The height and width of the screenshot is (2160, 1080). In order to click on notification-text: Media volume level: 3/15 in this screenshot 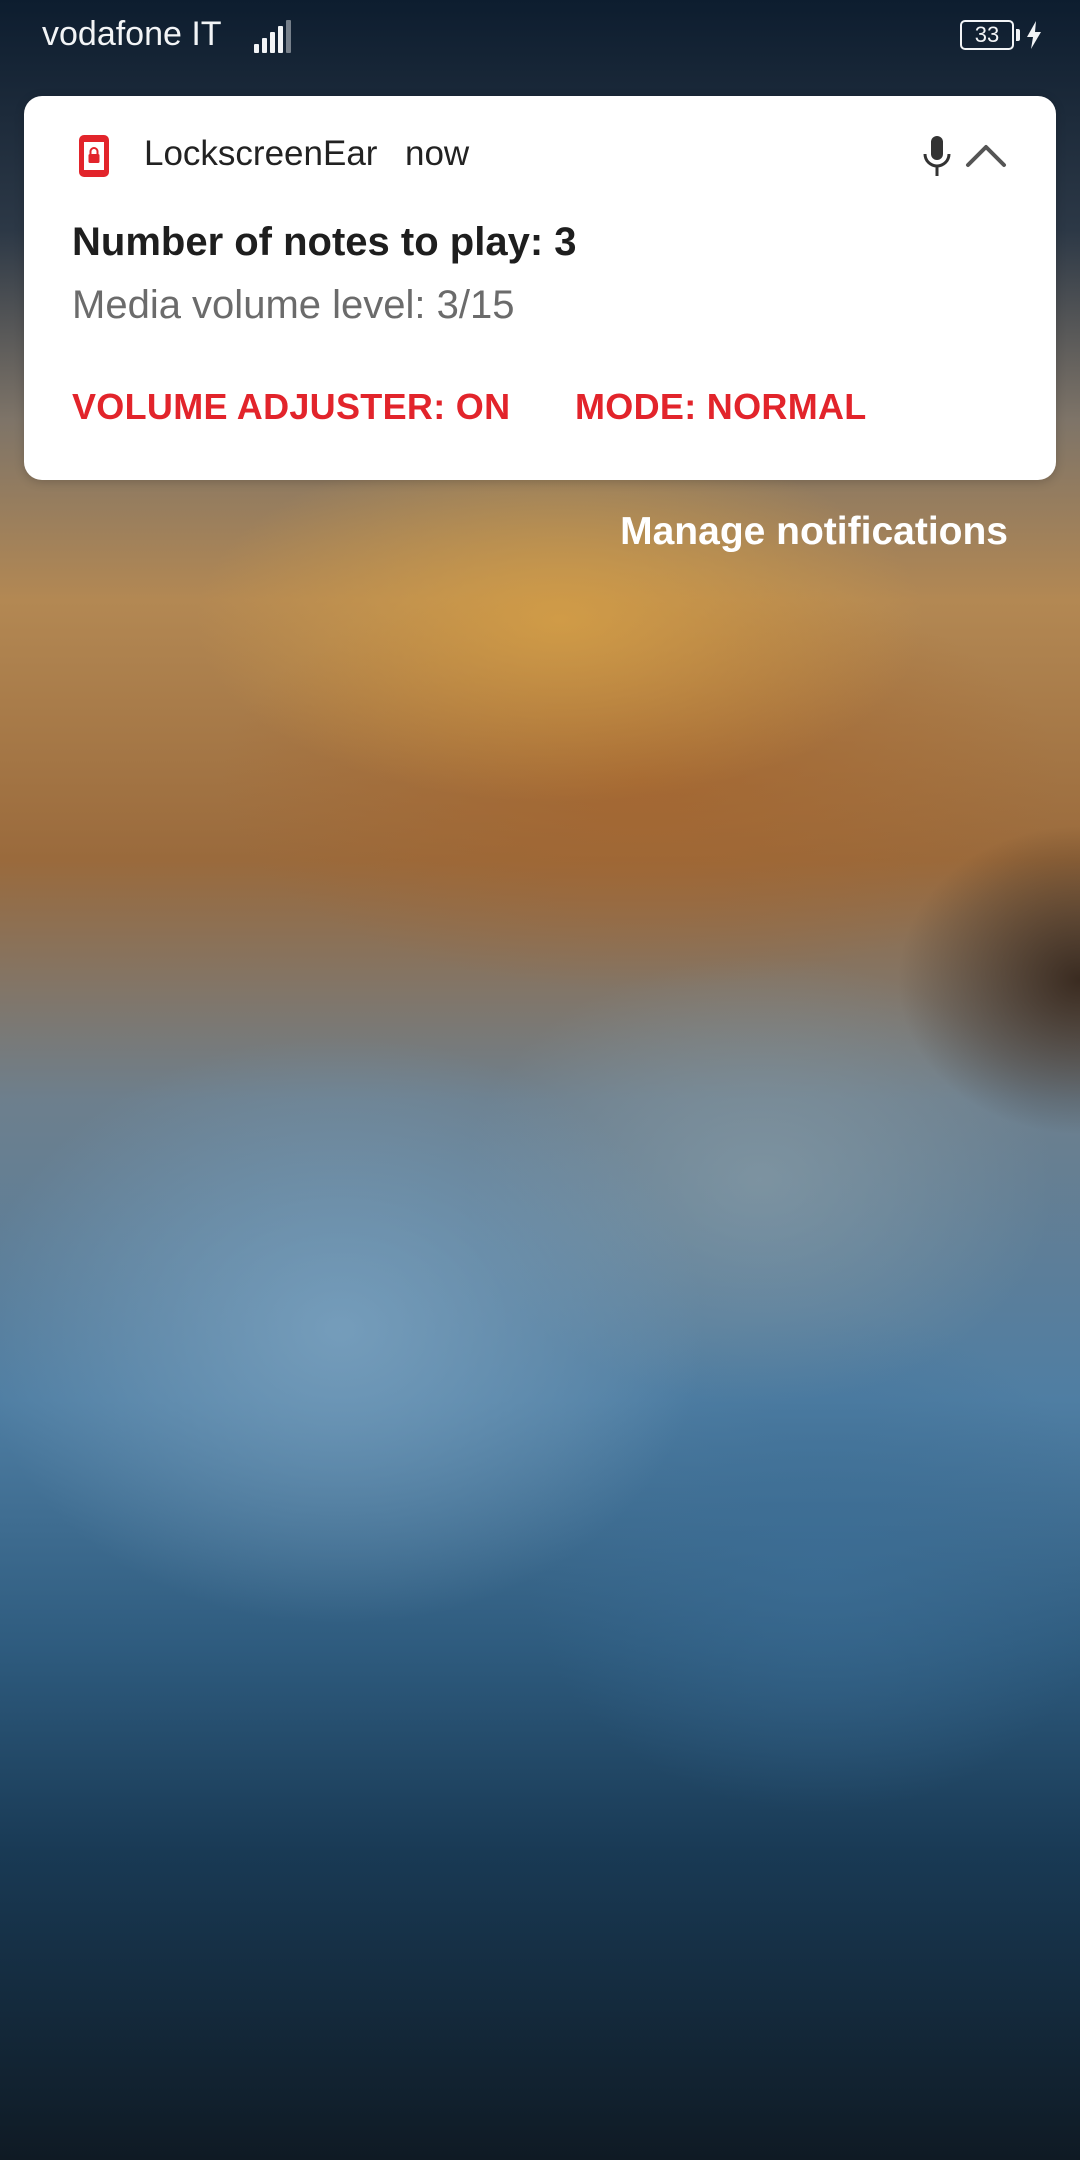, I will do `click(293, 305)`.